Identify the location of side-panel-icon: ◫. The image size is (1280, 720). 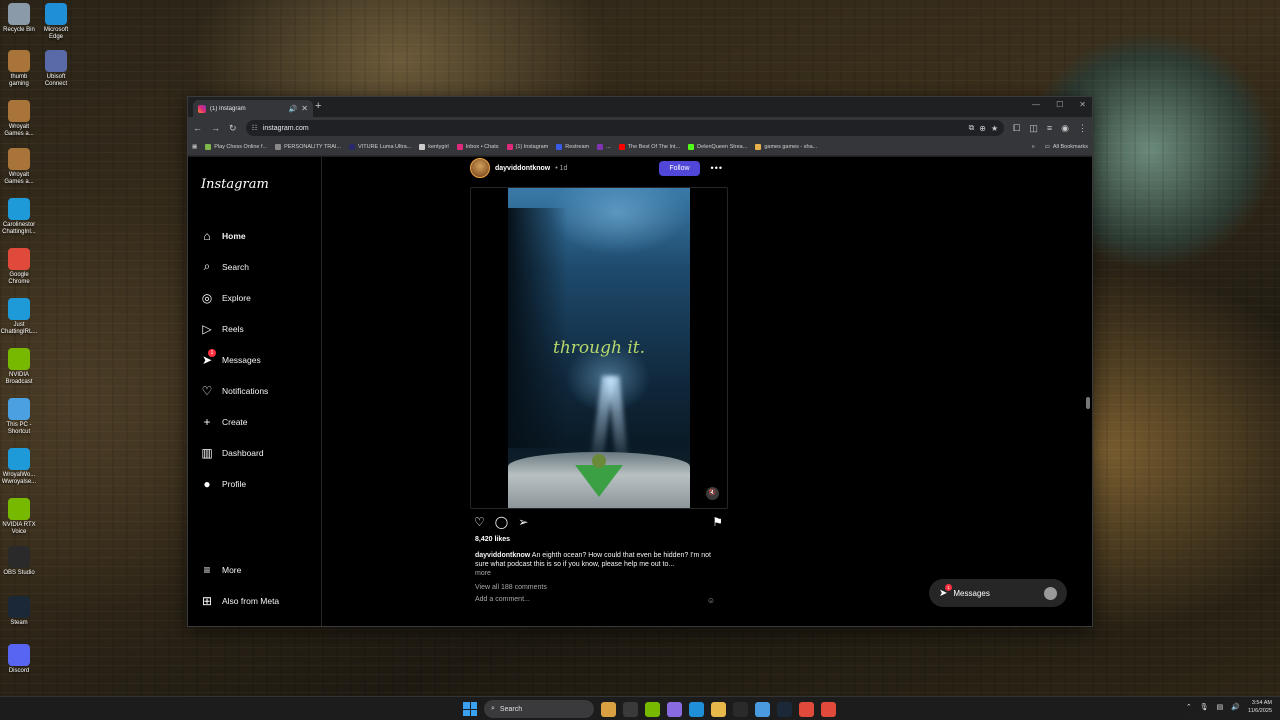
(1033, 128).